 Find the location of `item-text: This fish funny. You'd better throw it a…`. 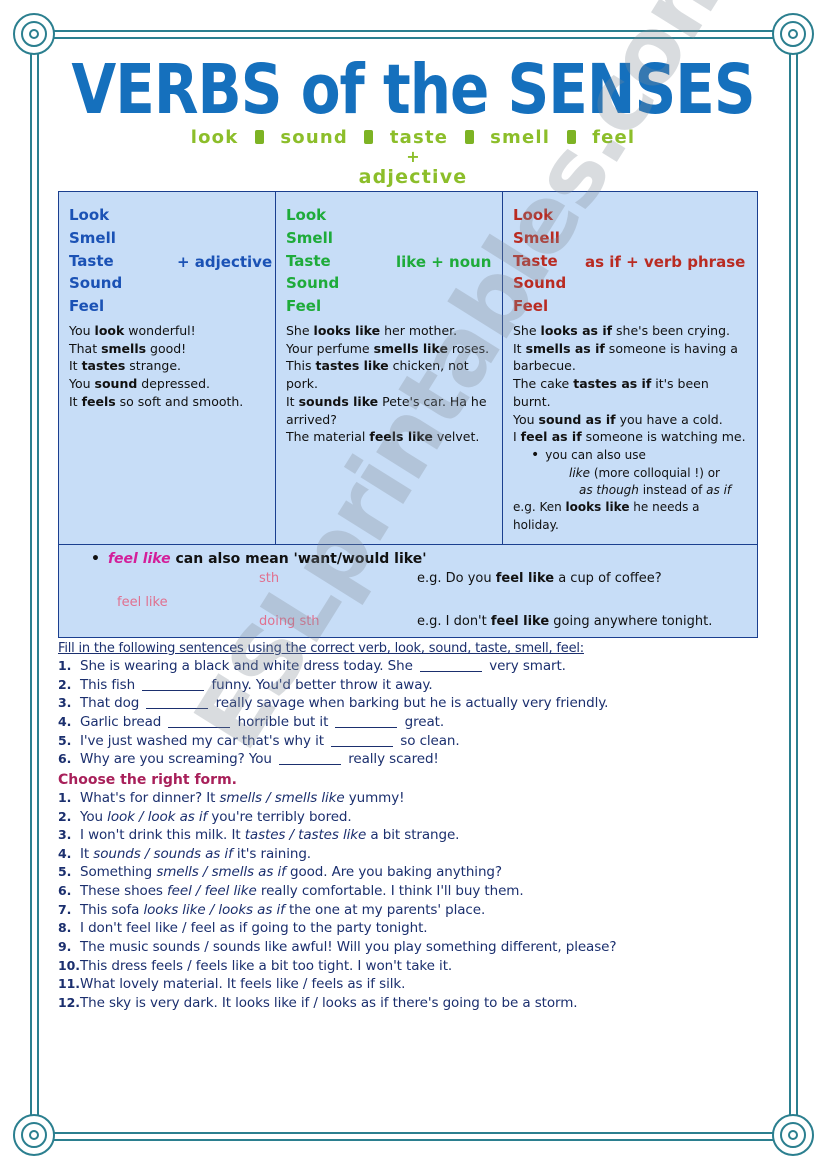

item-text: This fish funny. You'd better throw it a… is located at coordinates (256, 684).